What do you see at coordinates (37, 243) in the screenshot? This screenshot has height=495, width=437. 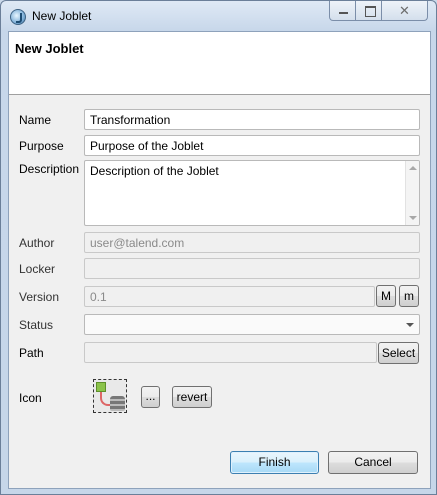 I see `author-label: Author` at bounding box center [37, 243].